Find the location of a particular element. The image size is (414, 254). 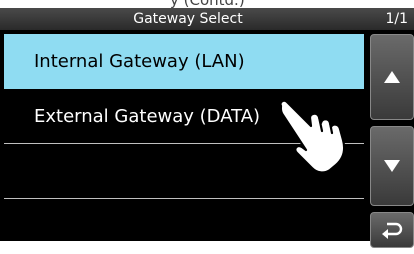

down-arrow-icon is located at coordinates (392, 166).